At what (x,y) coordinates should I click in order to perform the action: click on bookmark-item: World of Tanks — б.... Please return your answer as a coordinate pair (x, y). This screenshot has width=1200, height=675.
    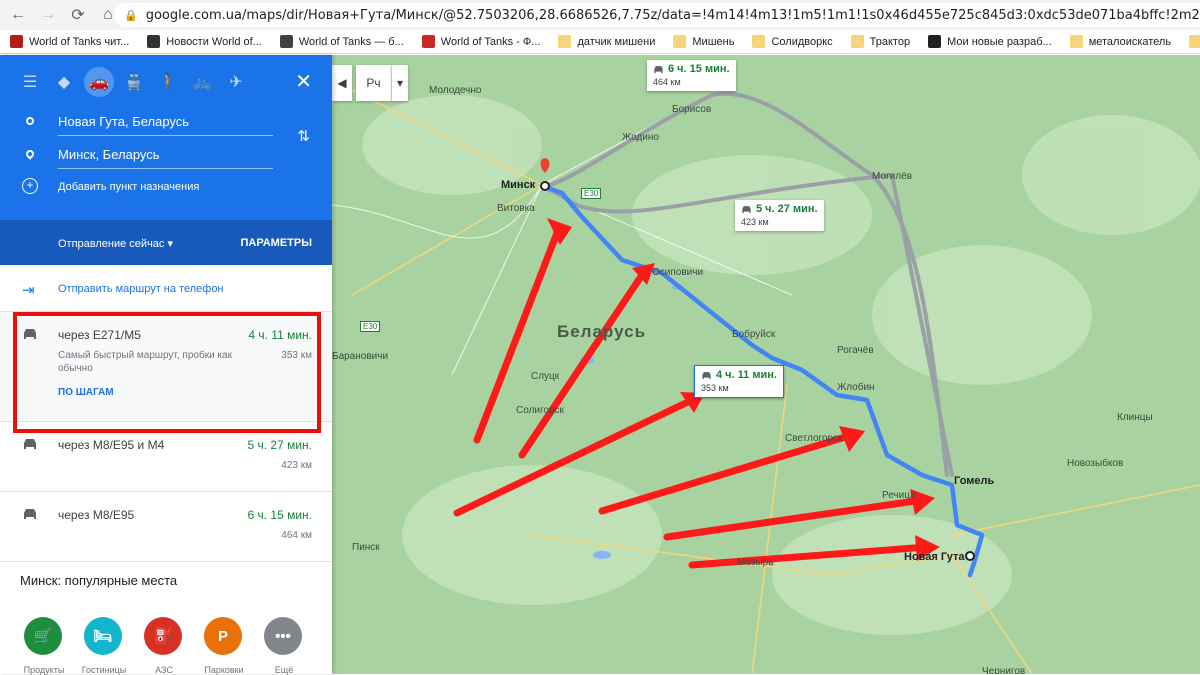
    Looking at the image, I should click on (341, 41).